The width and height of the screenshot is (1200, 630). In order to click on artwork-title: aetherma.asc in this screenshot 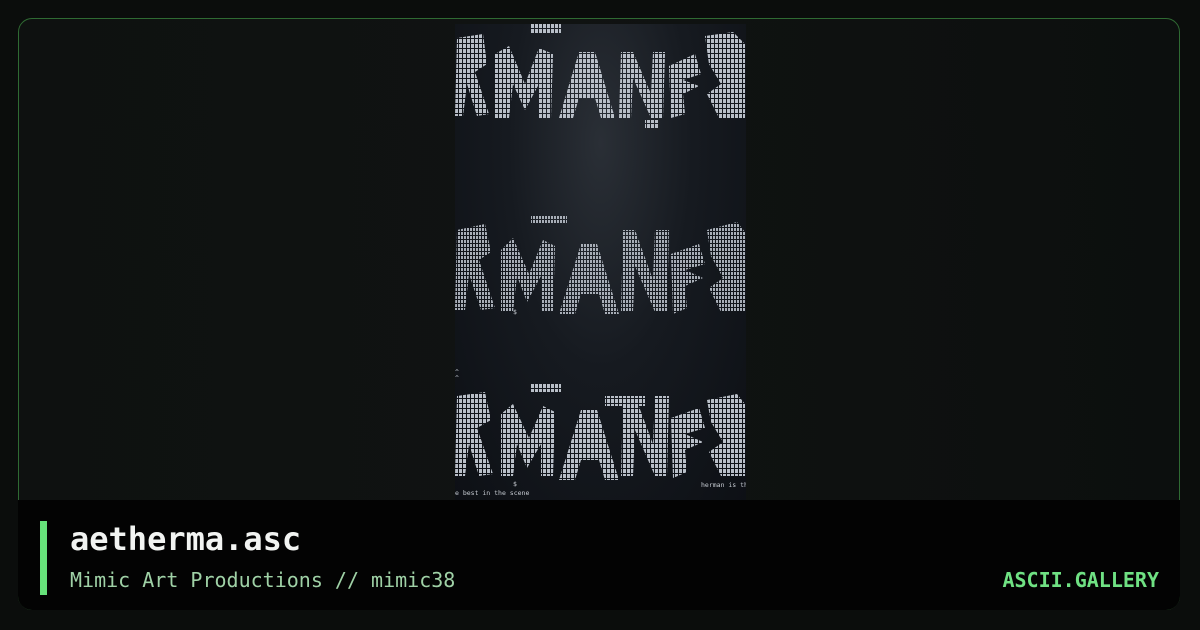, I will do `click(185, 539)`.